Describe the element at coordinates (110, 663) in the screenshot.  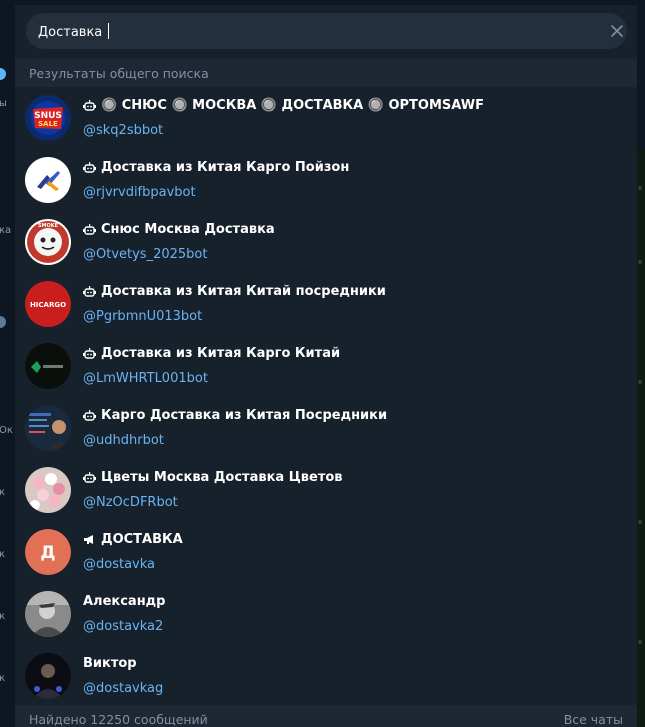
I see `result-title: Виктор` at that location.